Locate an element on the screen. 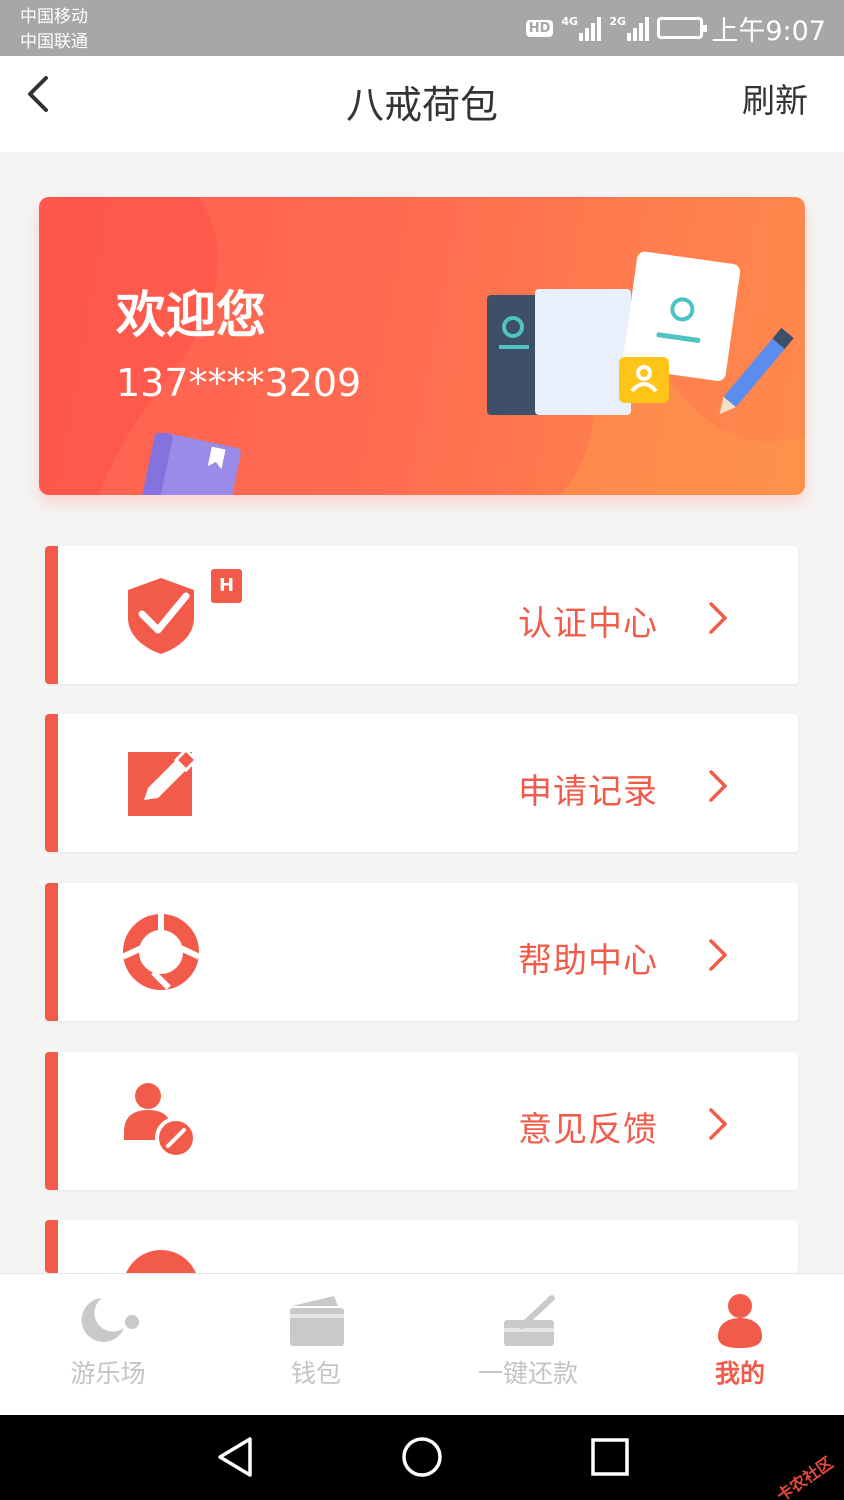 This screenshot has width=844, height=1500. nav-home-icon is located at coordinates (422, 1457).